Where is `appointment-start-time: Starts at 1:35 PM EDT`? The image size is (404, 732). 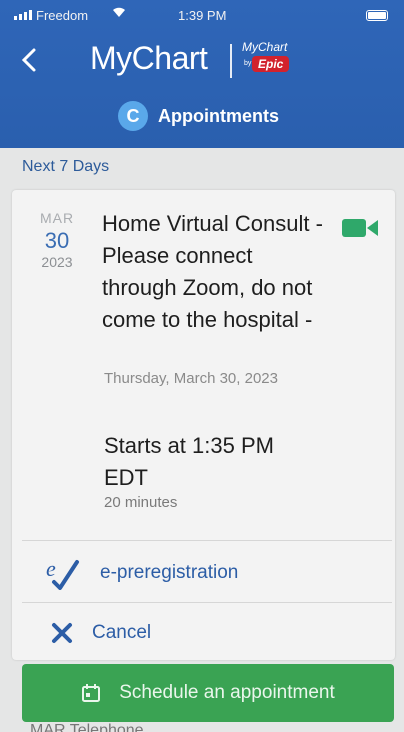
appointment-start-time: Starts at 1:35 PM EDT is located at coordinates (189, 461).